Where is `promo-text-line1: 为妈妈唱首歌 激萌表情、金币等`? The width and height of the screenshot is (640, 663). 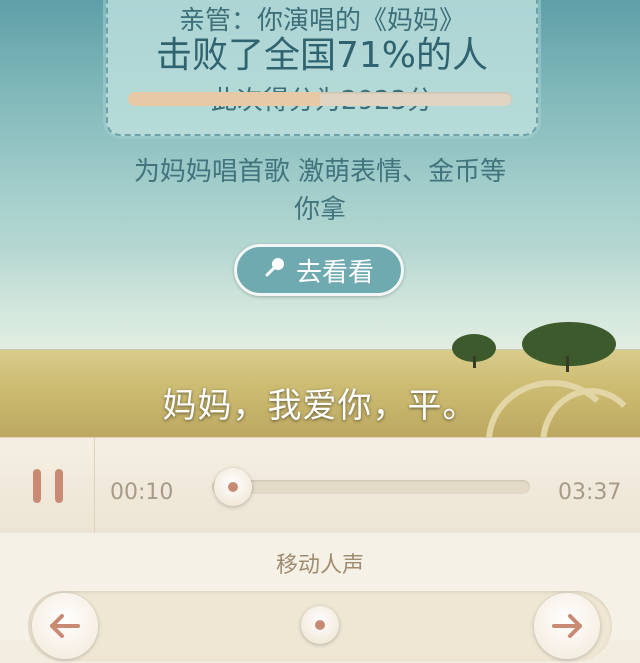 promo-text-line1: 为妈妈唱首歌 激萌表情、金币等 is located at coordinates (320, 172).